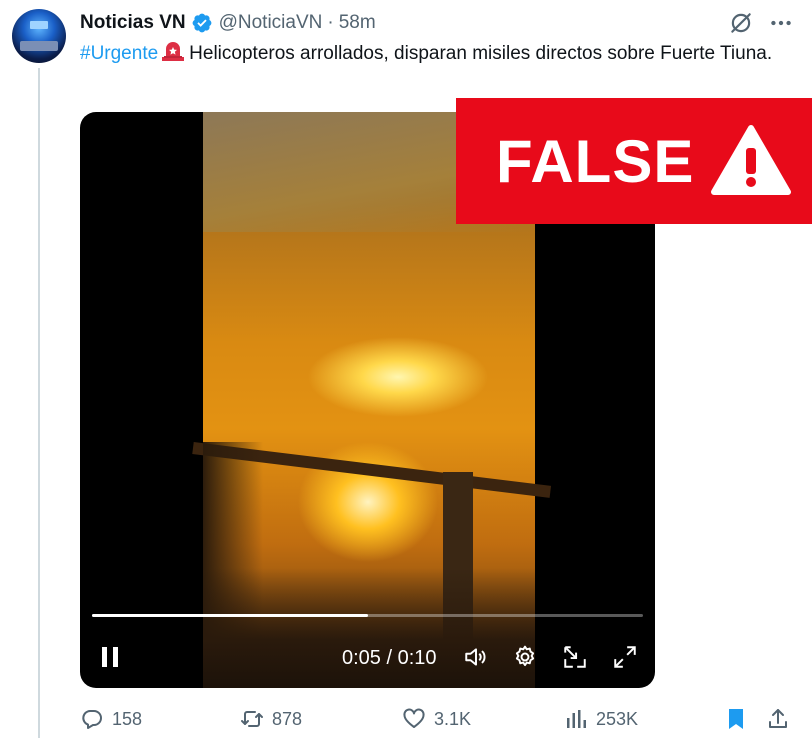 The height and width of the screenshot is (738, 812). What do you see at coordinates (476, 657) in the screenshot?
I see `volume-icon` at bounding box center [476, 657].